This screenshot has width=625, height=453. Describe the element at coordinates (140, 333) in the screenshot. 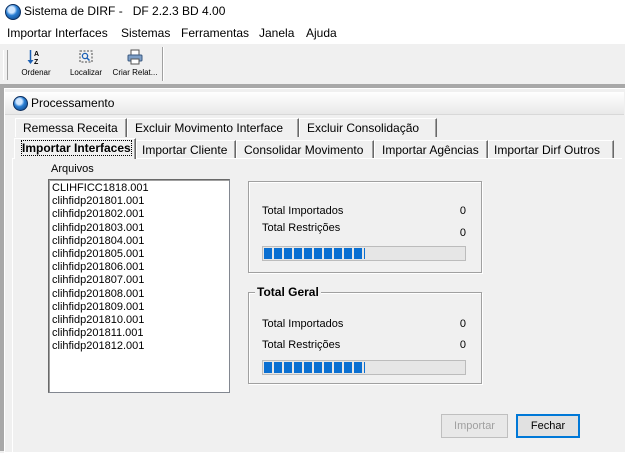

I see `list-item: clihfidp201811.001` at that location.